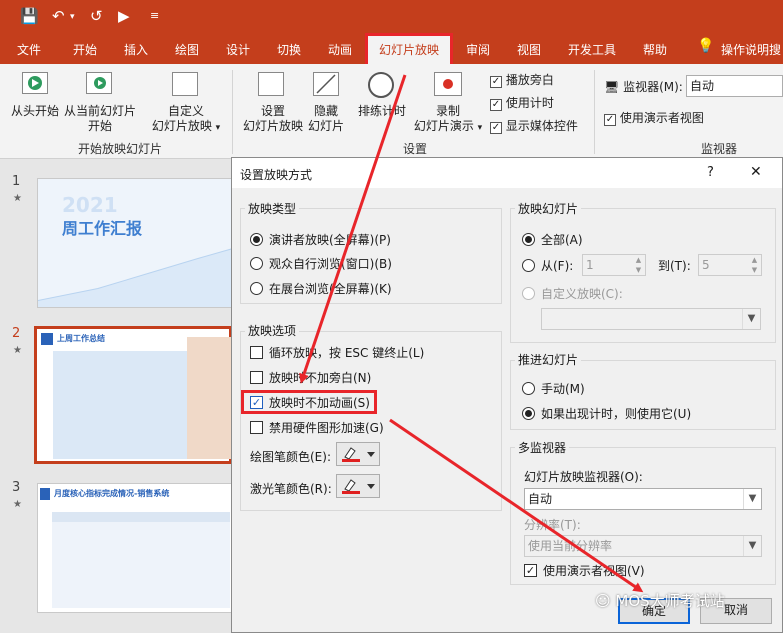 The width and height of the screenshot is (783, 633). I want to click on show-type-window-label: 观众自行浏览(窗口)(B), so click(330, 264).